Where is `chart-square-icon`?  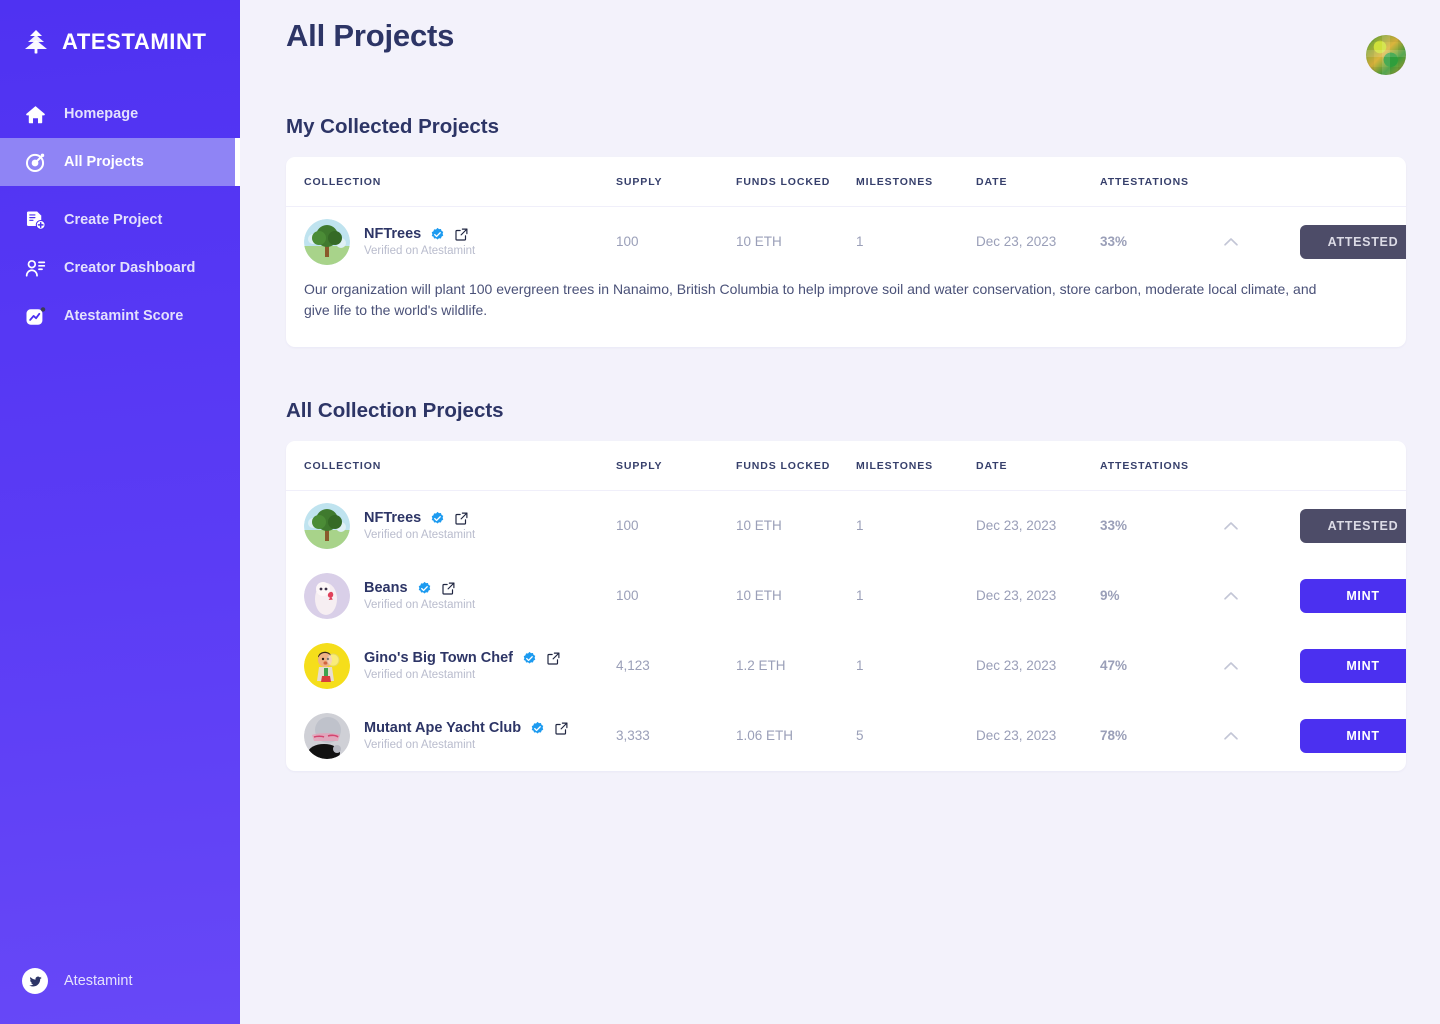 chart-square-icon is located at coordinates (35, 316).